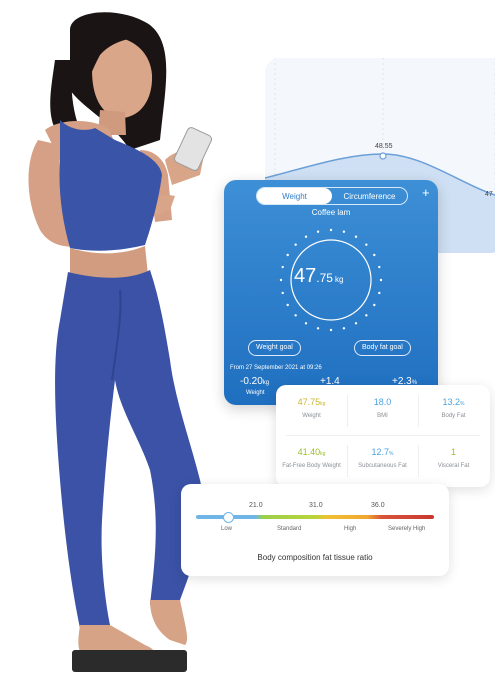  Describe the element at coordinates (382, 408) in the screenshot. I see `metric-bmi: 18.0 BMI` at that location.